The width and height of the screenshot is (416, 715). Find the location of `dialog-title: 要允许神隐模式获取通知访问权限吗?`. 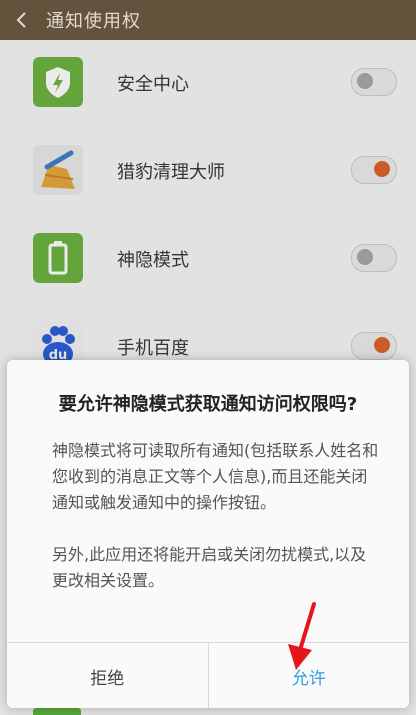

dialog-title: 要允许神隐模式获取通知访问权限吗? is located at coordinates (208, 404).